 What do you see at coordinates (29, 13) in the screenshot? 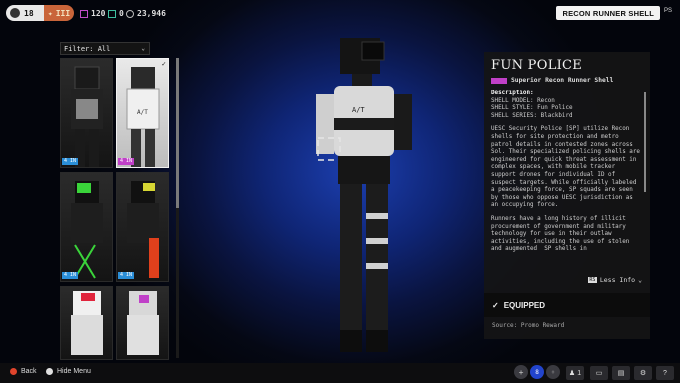
I see `rank-value: 18` at bounding box center [29, 13].